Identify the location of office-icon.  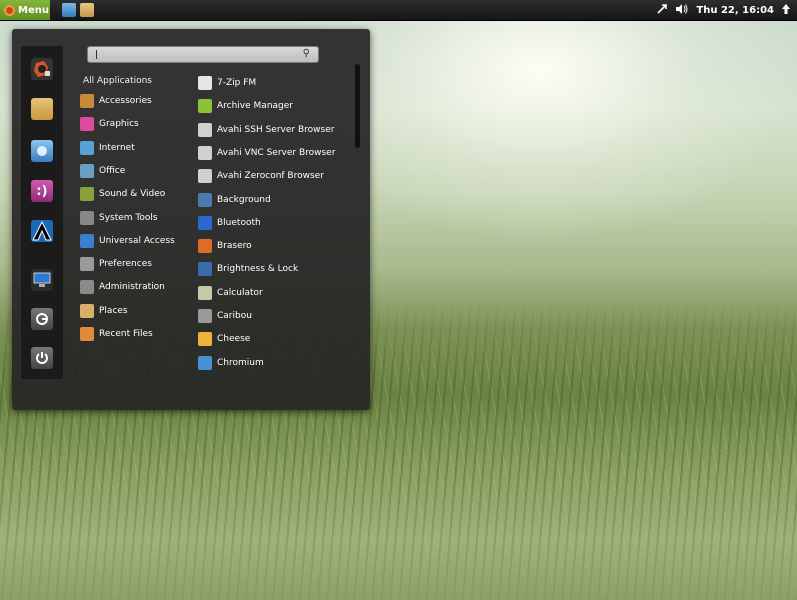
(87, 170).